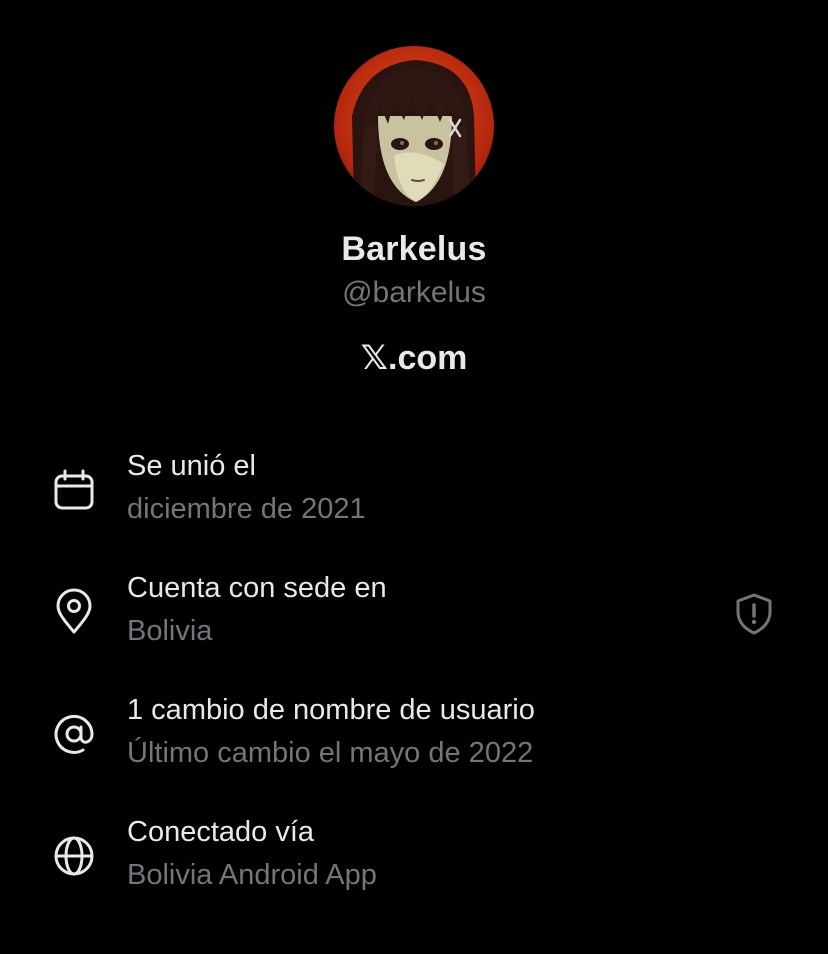 This screenshot has width=828, height=954. What do you see at coordinates (414, 292) in the screenshot?
I see `user-handle: @barkelus` at bounding box center [414, 292].